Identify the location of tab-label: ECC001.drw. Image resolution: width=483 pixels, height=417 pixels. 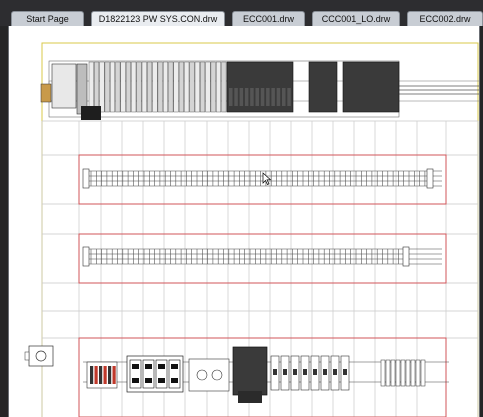
(268, 19).